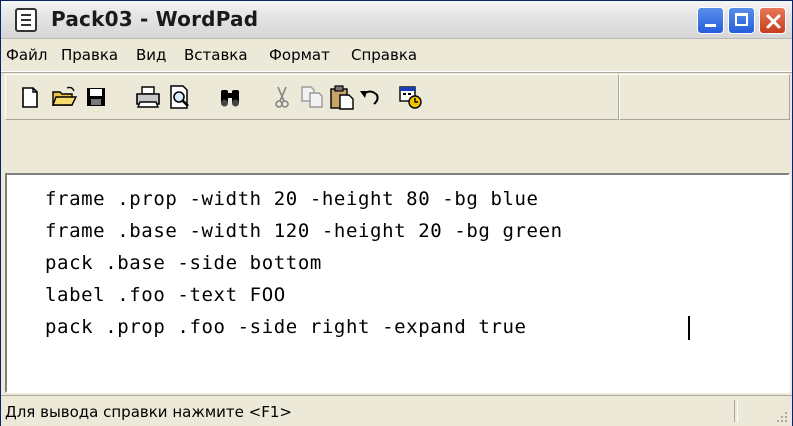 The height and width of the screenshot is (426, 793). What do you see at coordinates (64, 97) in the screenshot?
I see `open-folder-icon` at bounding box center [64, 97].